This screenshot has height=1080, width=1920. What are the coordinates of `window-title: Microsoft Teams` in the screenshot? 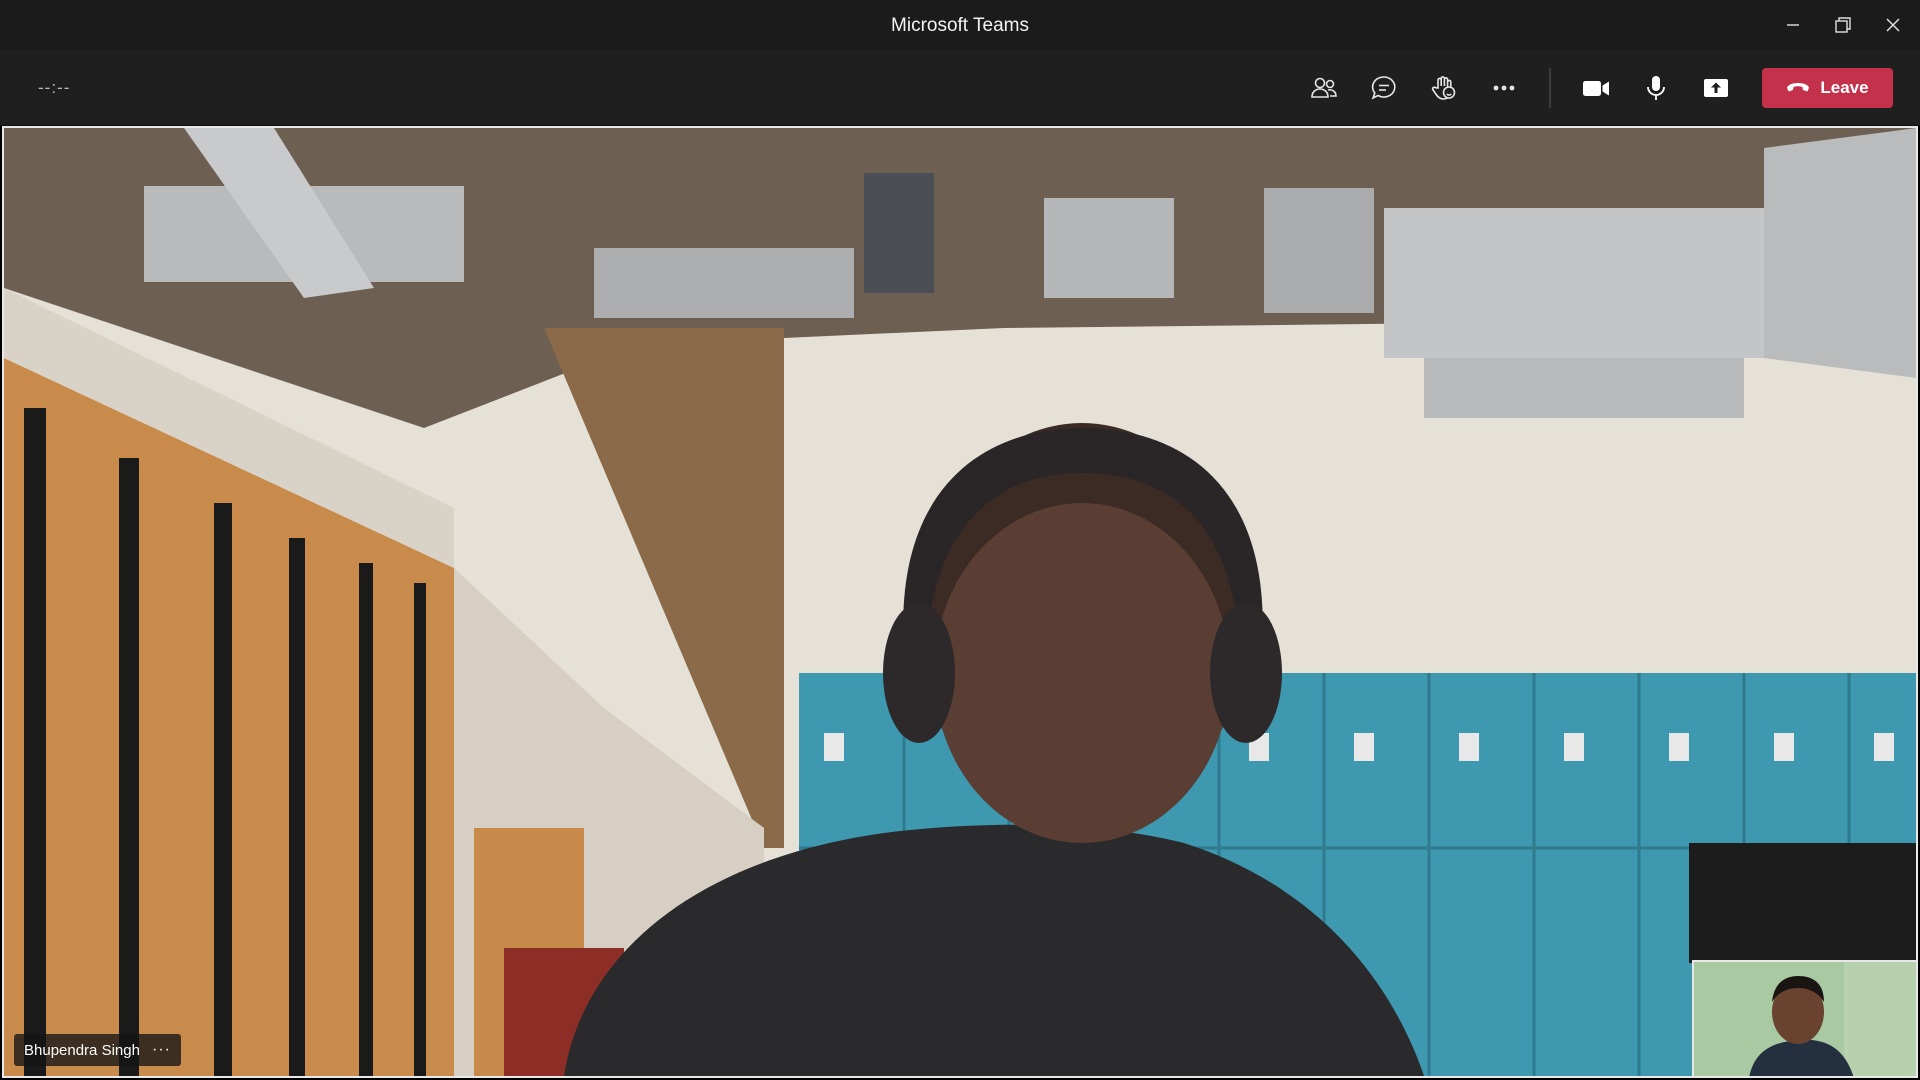 It's located at (960, 25).